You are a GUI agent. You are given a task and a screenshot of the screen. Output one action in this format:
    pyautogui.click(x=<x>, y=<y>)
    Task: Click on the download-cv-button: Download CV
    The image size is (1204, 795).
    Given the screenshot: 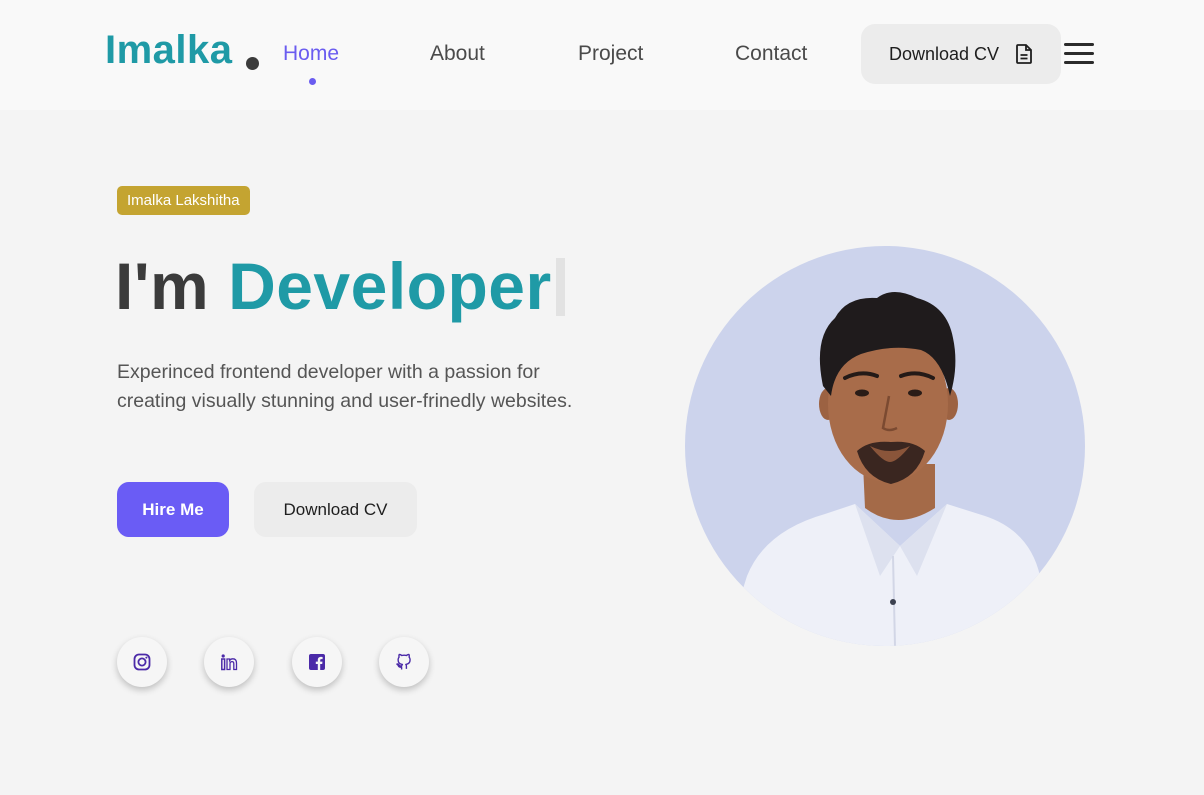 What is the action you would take?
    pyautogui.click(x=335, y=509)
    